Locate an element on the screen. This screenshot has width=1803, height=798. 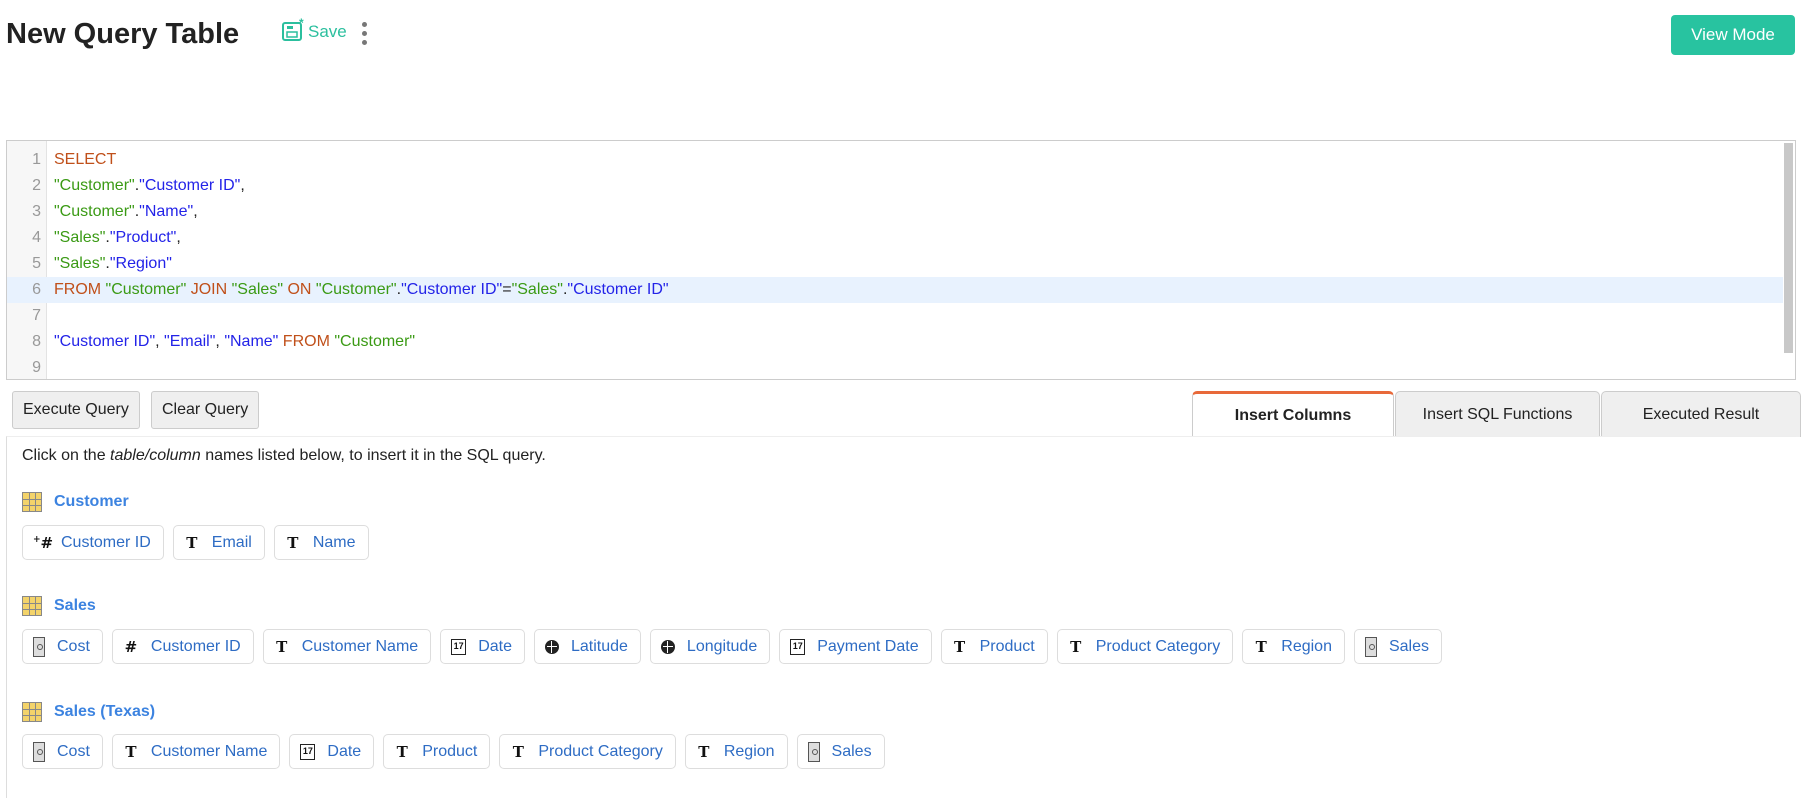
more-options-icon is located at coordinates (365, 33).